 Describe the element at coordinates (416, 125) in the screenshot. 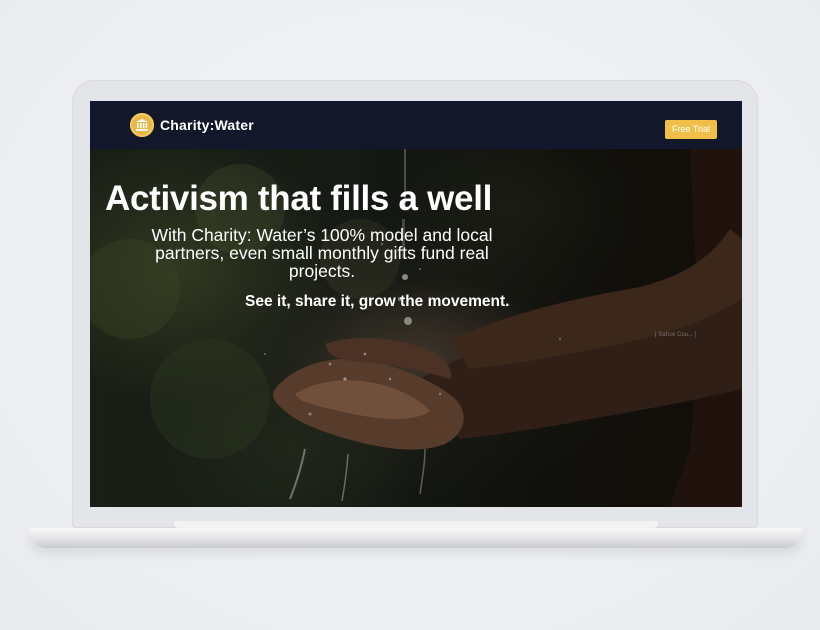

I see `navbar: Charity:Water Free Trial` at that location.